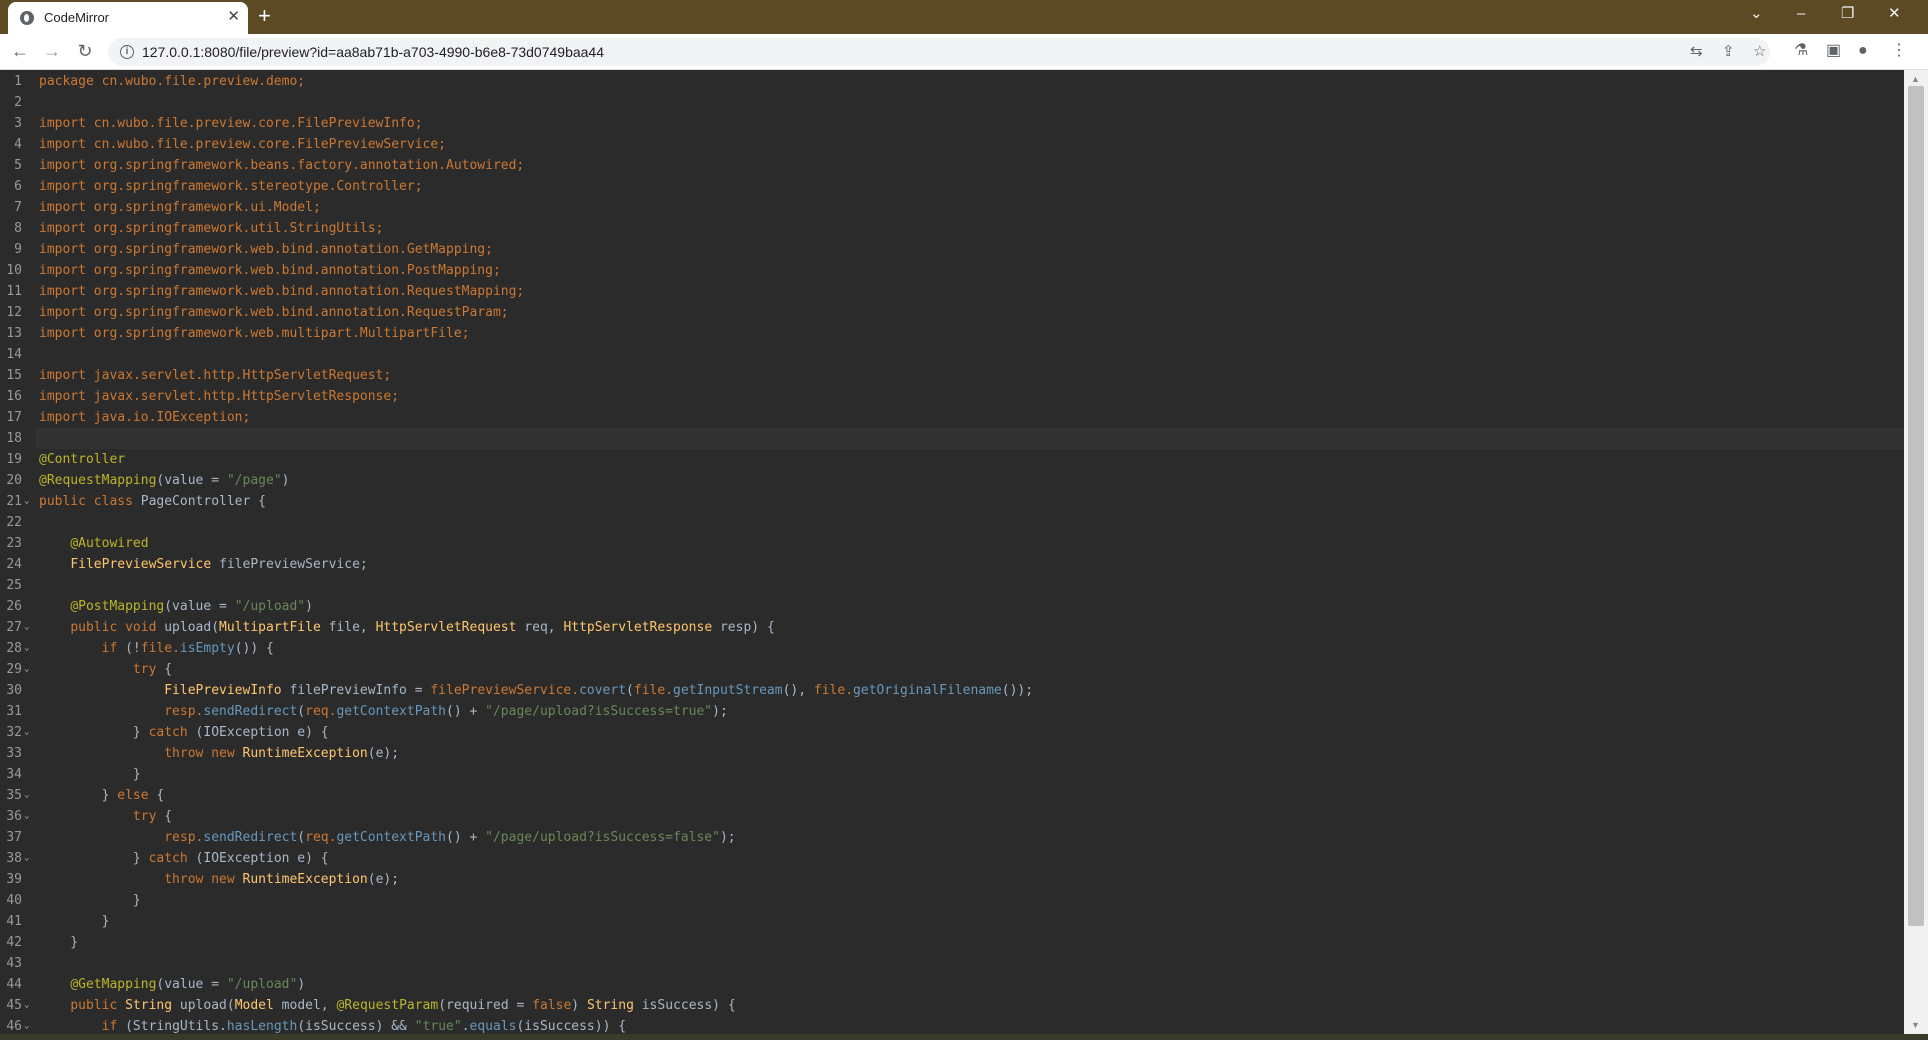 This screenshot has height=1040, width=1928. I want to click on code-token: }, so click(90, 774).